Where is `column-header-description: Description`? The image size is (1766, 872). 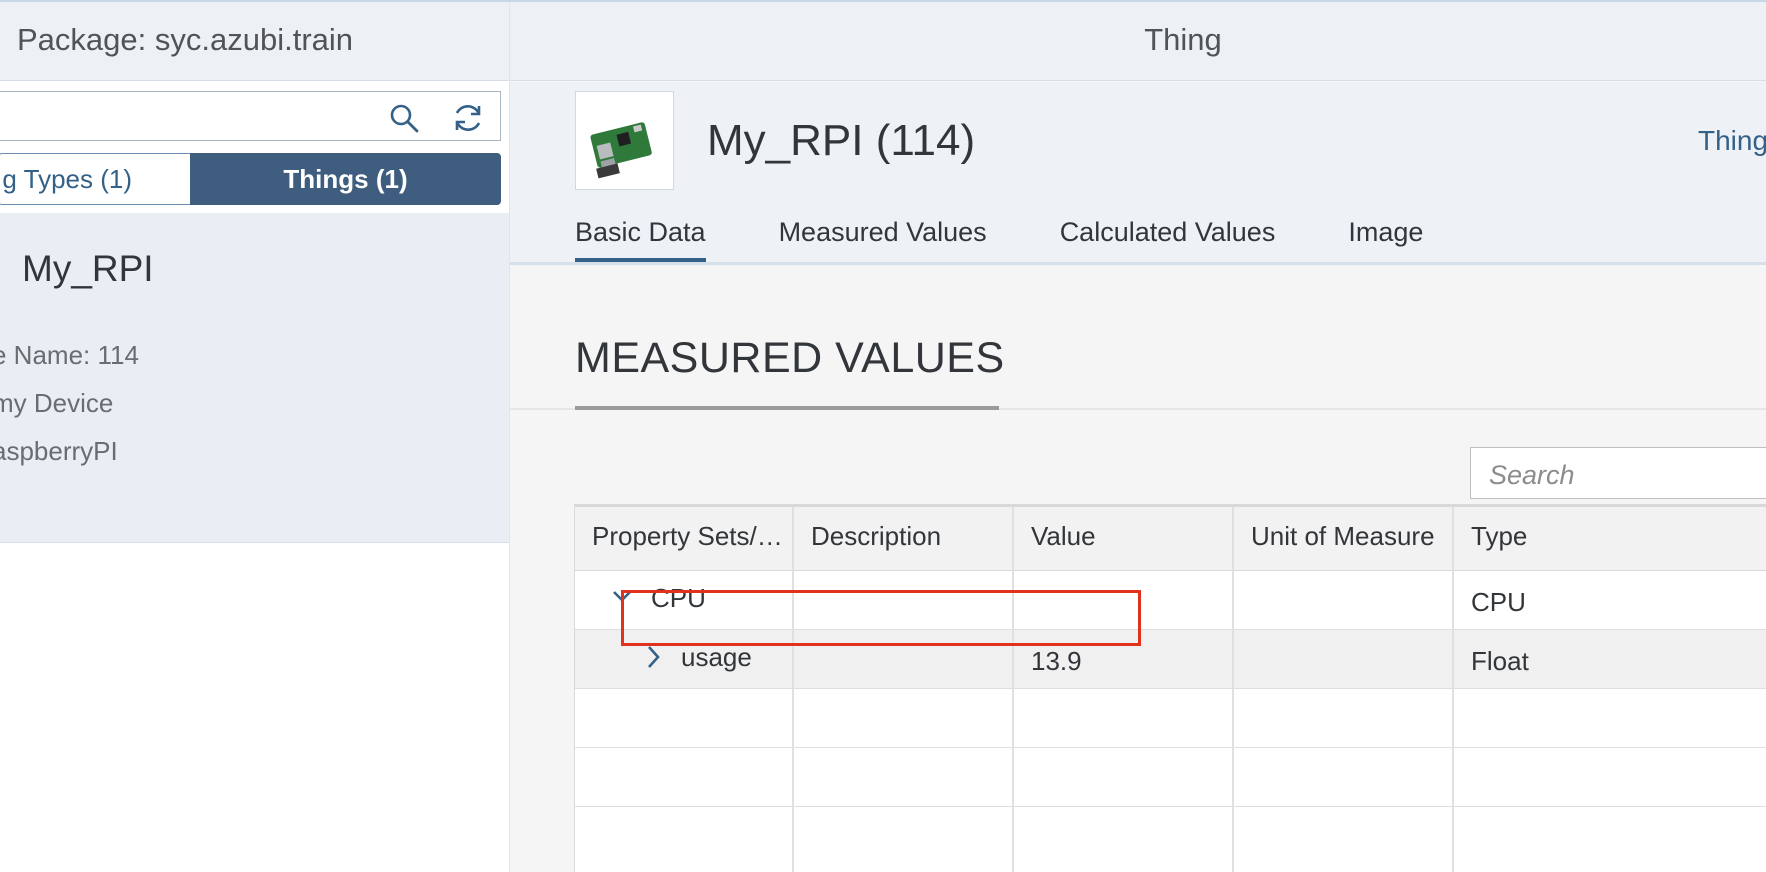
column-header-description: Description is located at coordinates (876, 536).